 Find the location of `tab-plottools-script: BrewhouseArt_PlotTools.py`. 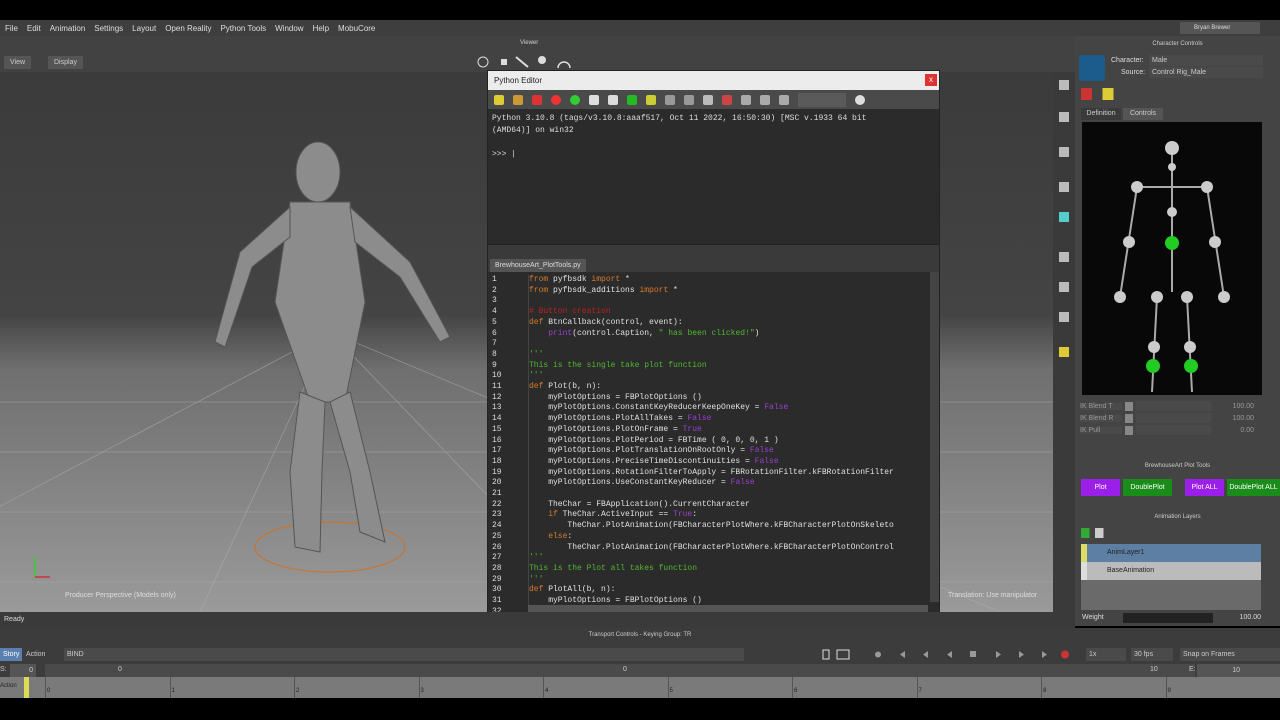

tab-plottools-script: BrewhouseArt_PlotTools.py is located at coordinates (538, 266).